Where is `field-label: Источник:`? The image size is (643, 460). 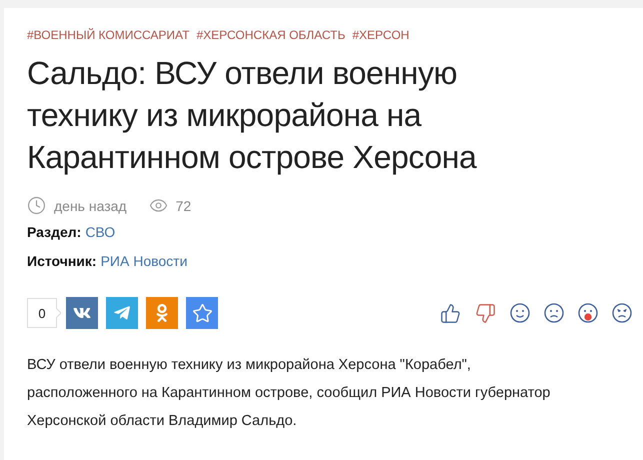
field-label: Источник: is located at coordinates (62, 261).